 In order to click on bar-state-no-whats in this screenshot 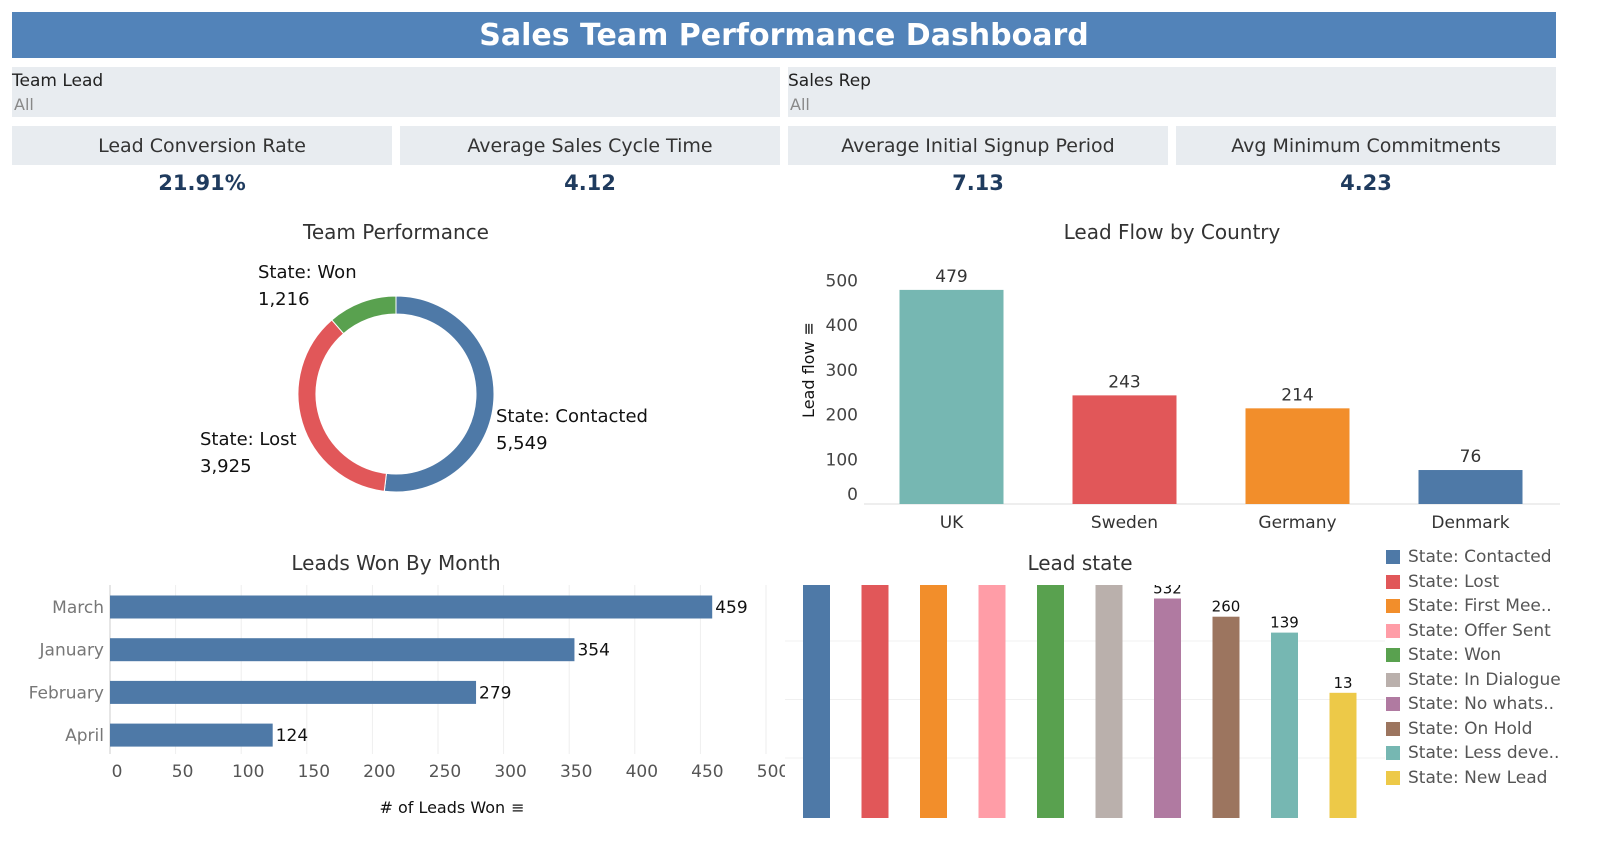, I will do `click(1167, 708)`.